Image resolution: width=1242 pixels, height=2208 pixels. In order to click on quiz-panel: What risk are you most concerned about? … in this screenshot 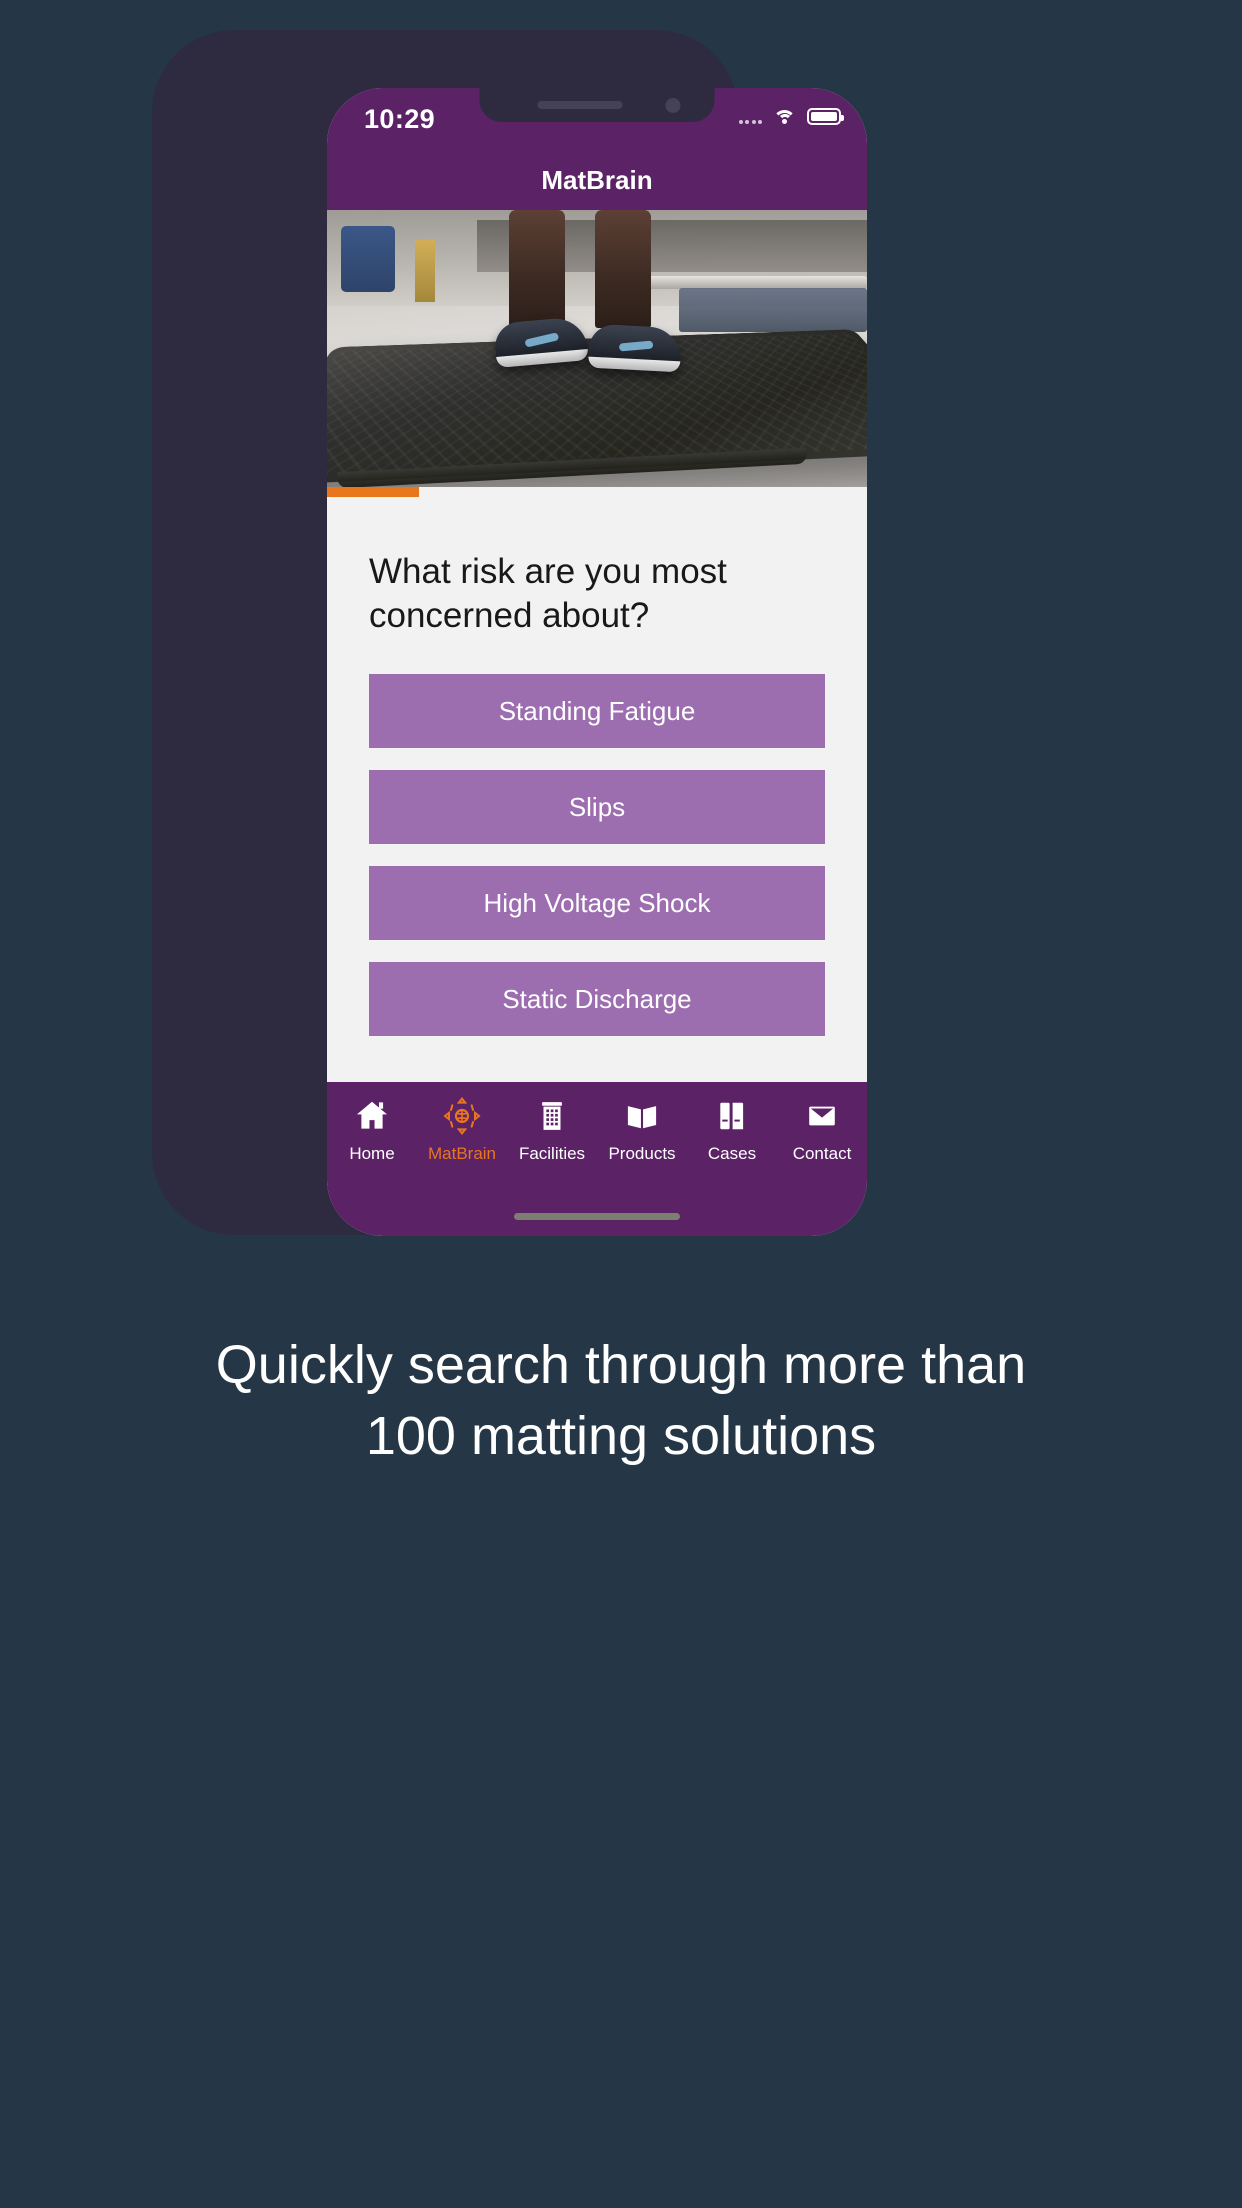, I will do `click(597, 789)`.